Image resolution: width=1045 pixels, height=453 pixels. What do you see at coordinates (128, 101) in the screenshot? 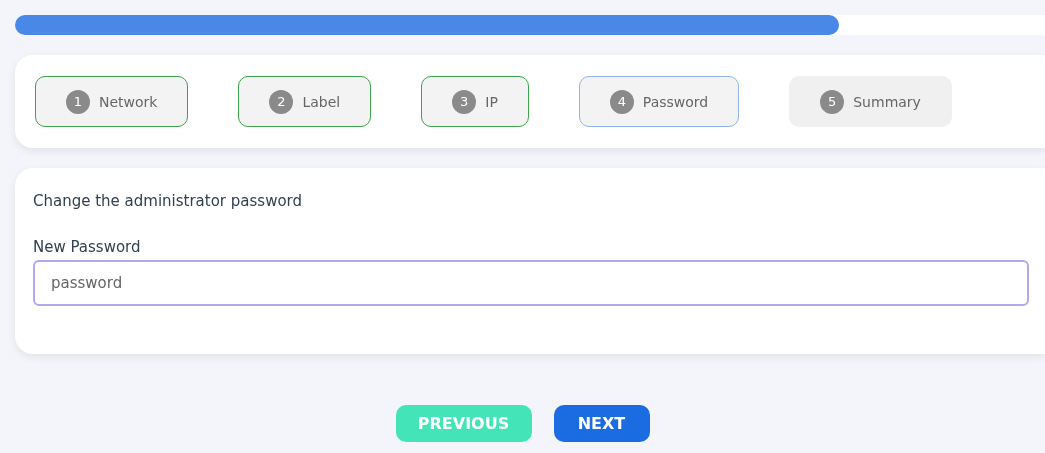
I see `step-label: Network` at bounding box center [128, 101].